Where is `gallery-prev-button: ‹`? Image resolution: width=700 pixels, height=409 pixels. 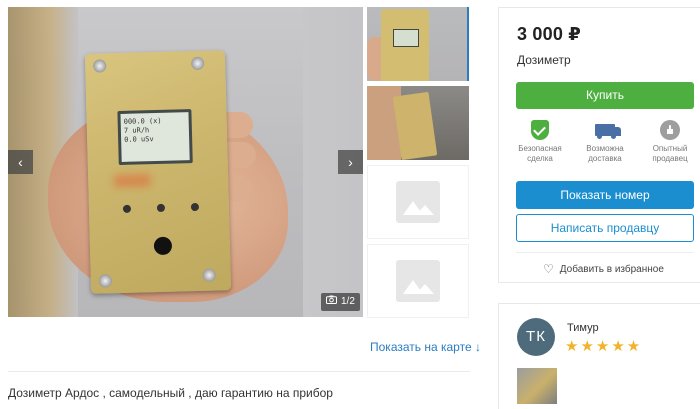
gallery-prev-button: ‹ is located at coordinates (20, 162).